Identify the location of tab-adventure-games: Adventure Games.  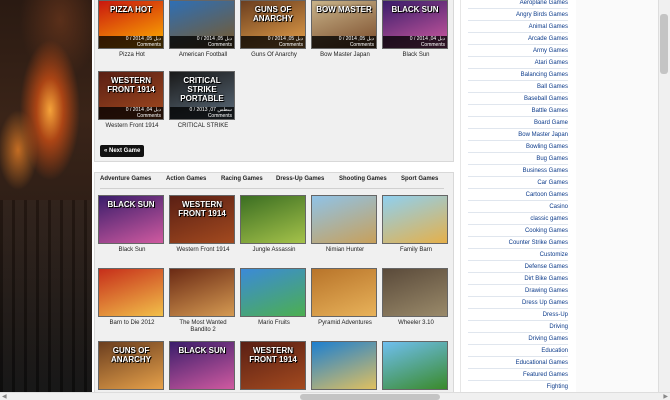
(125, 179).